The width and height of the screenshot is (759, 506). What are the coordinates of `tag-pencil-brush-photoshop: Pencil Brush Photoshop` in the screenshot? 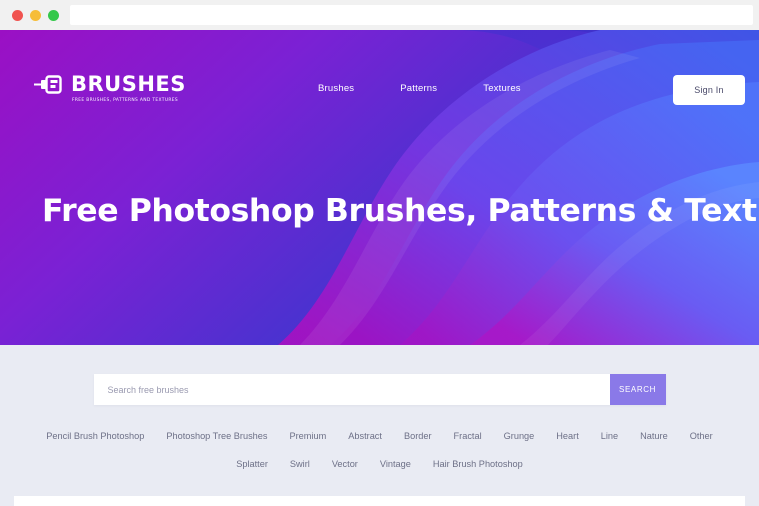 It's located at (95, 436).